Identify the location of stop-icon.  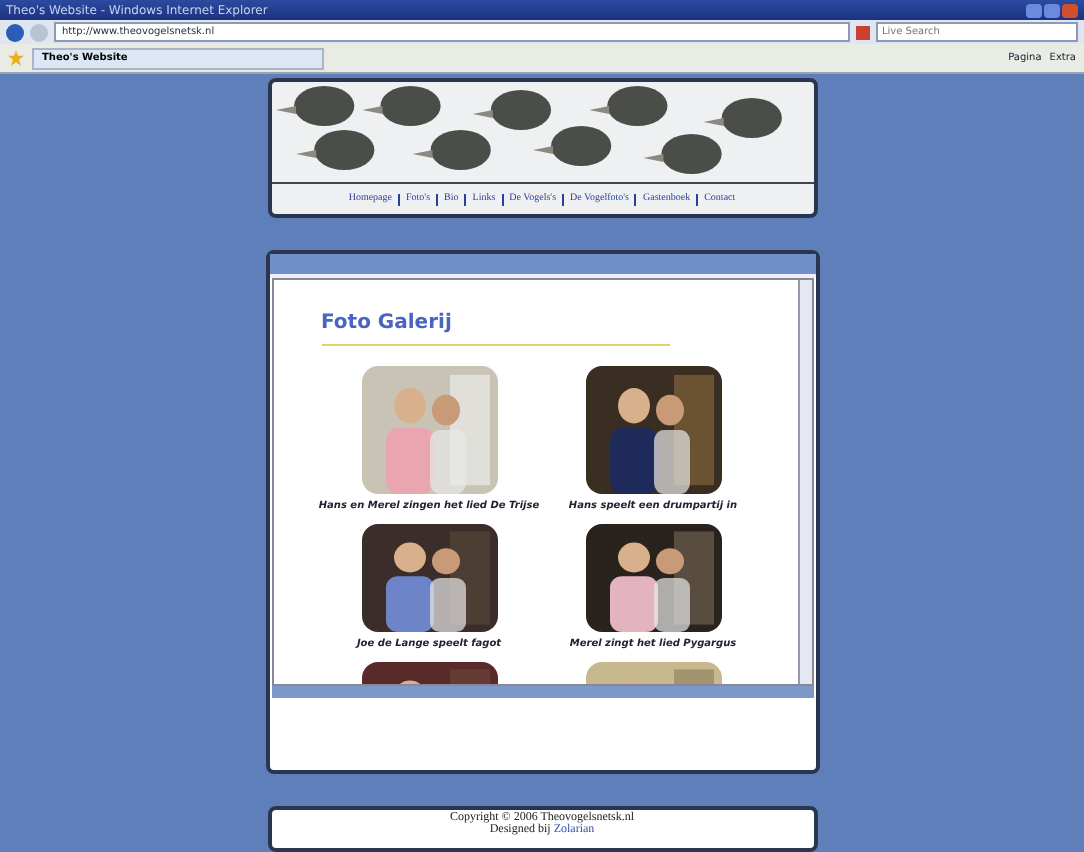
(863, 32).